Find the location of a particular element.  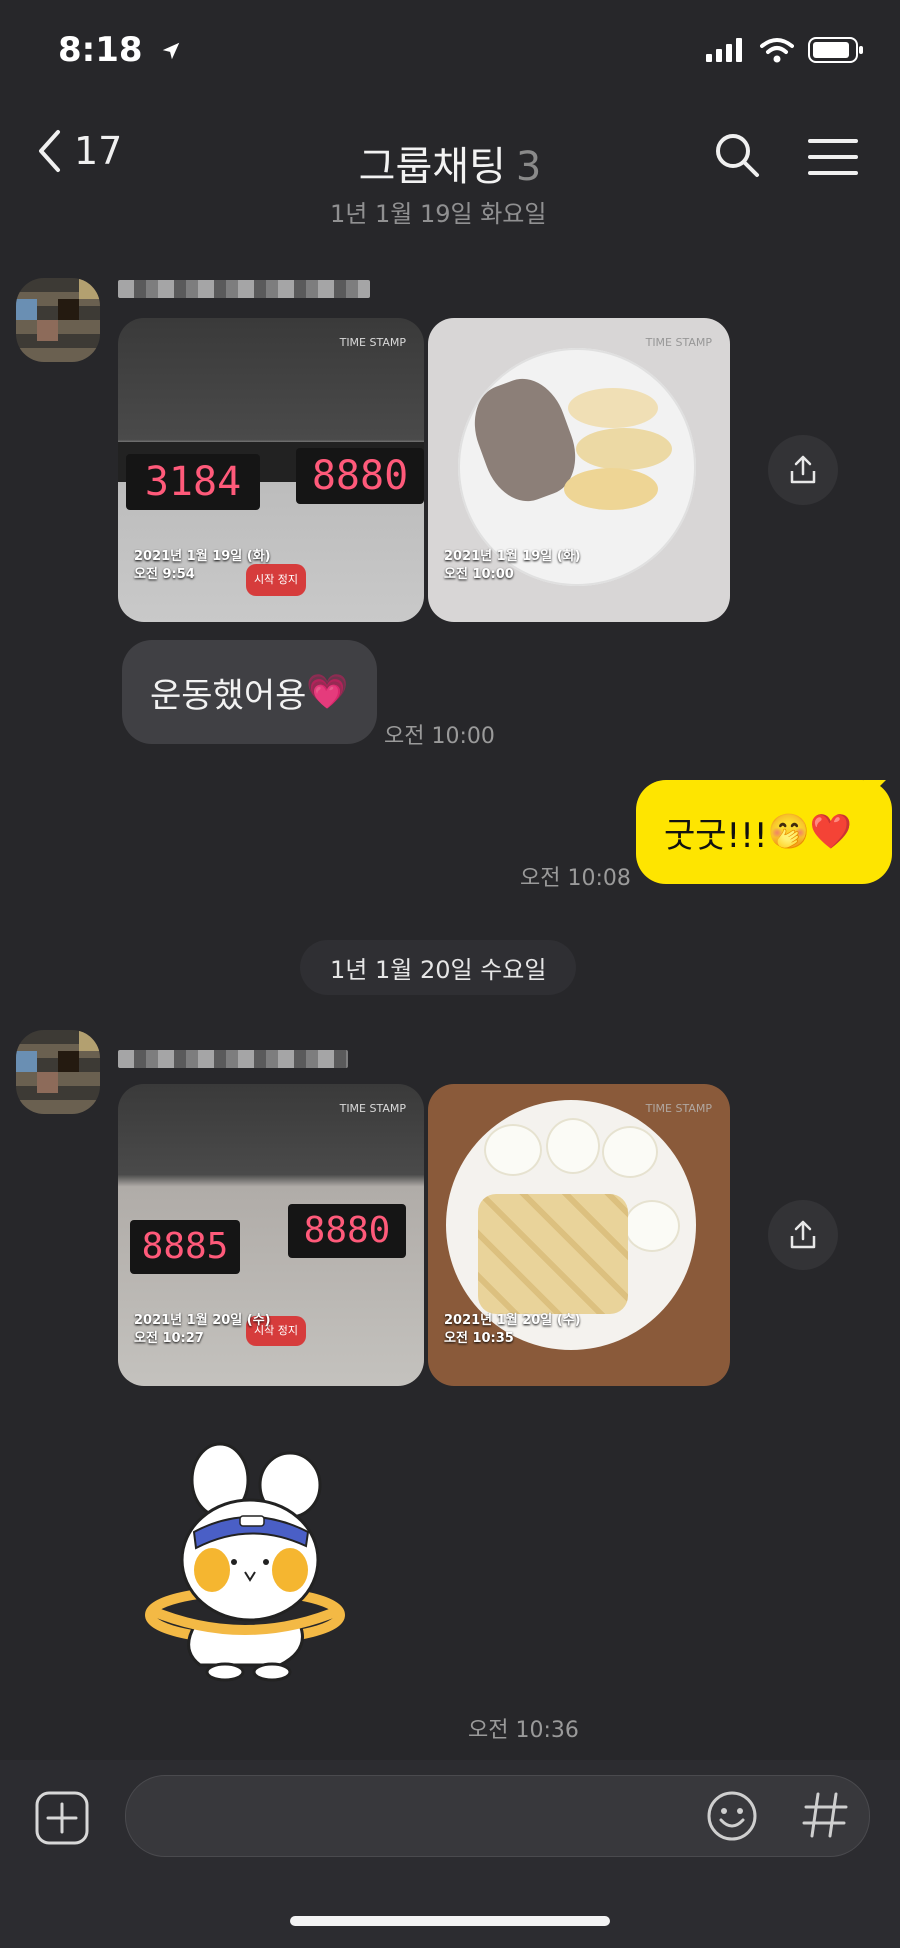

status-icons is located at coordinates (785, 50).